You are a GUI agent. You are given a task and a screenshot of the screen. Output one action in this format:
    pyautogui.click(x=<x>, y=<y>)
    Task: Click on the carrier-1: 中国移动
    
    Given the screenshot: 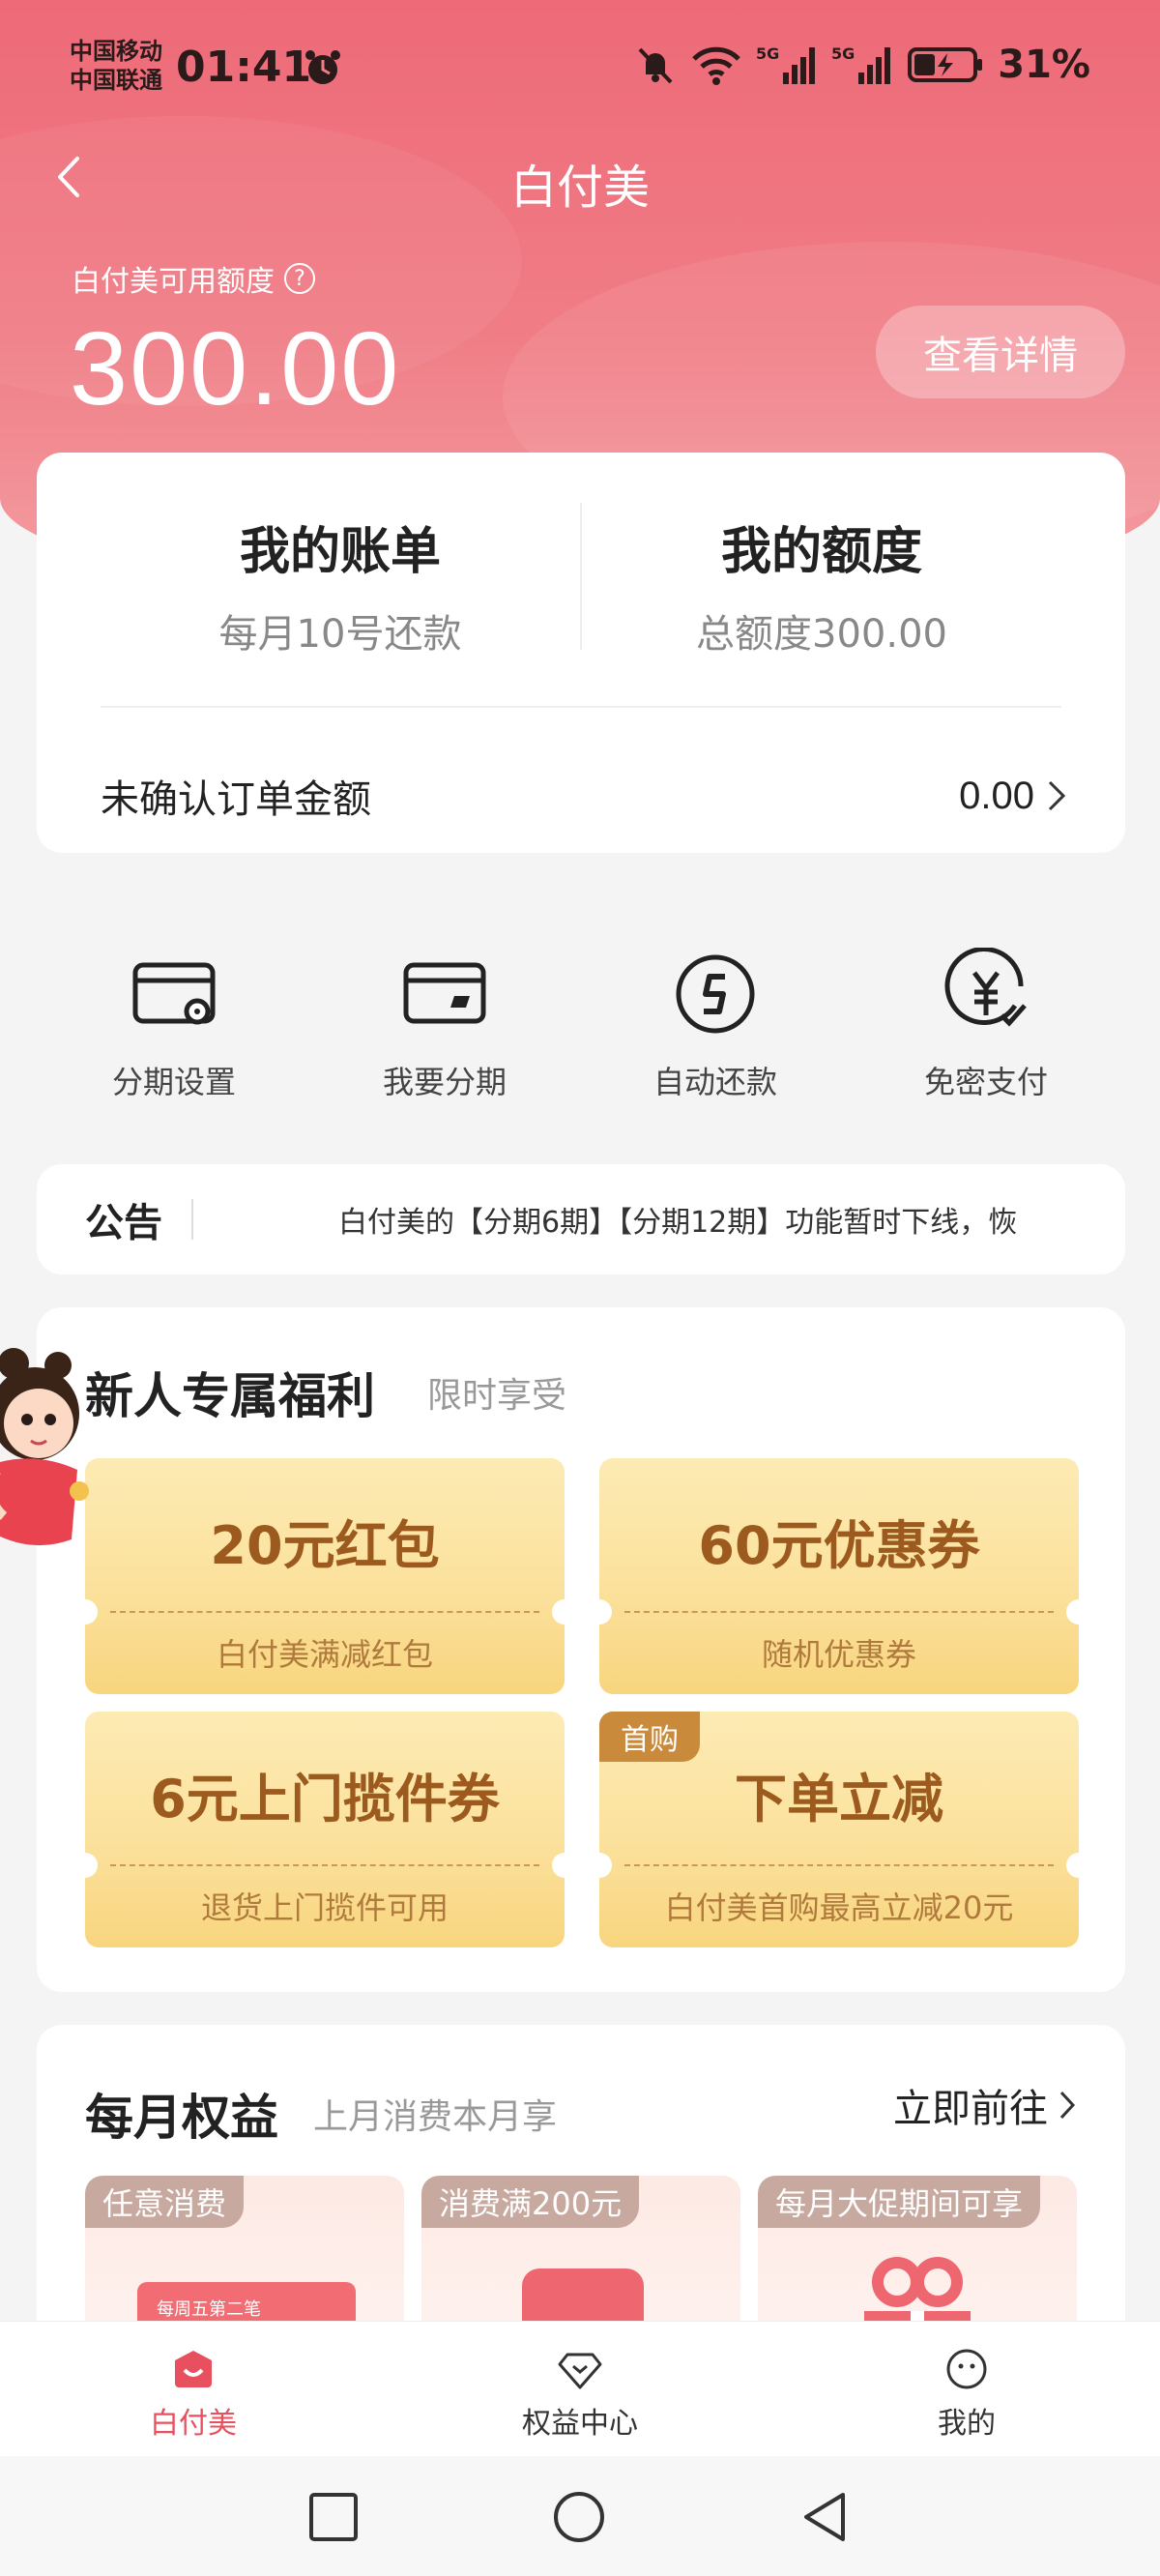 What is the action you would take?
    pyautogui.click(x=116, y=51)
    